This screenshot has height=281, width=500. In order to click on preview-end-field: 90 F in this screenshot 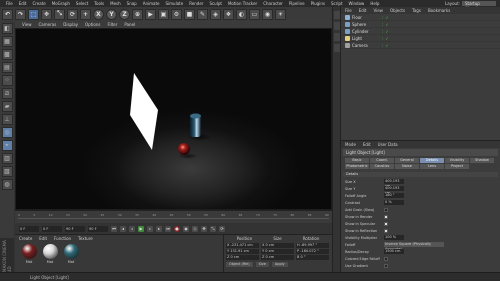, I will do `click(98, 228)`.